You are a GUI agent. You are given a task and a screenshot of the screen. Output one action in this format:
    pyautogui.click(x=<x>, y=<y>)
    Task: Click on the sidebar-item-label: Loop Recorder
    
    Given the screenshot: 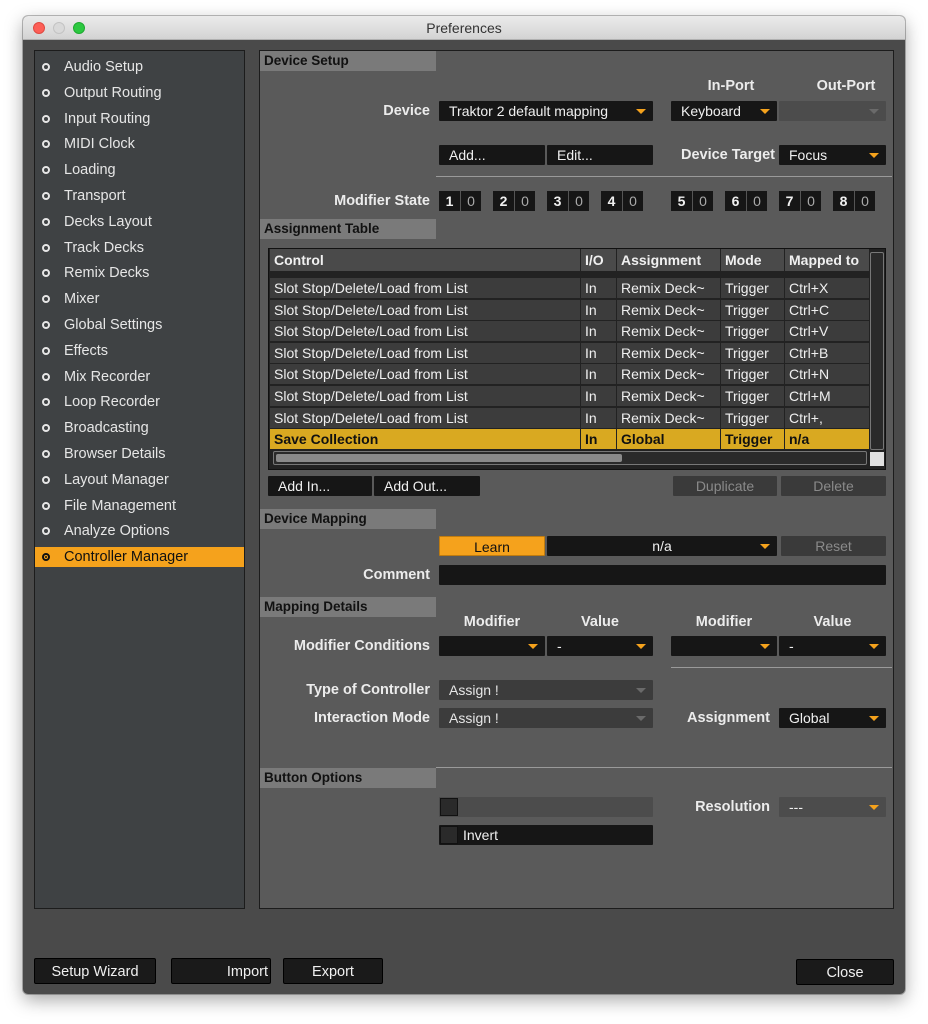 What is the action you would take?
    pyautogui.click(x=112, y=402)
    